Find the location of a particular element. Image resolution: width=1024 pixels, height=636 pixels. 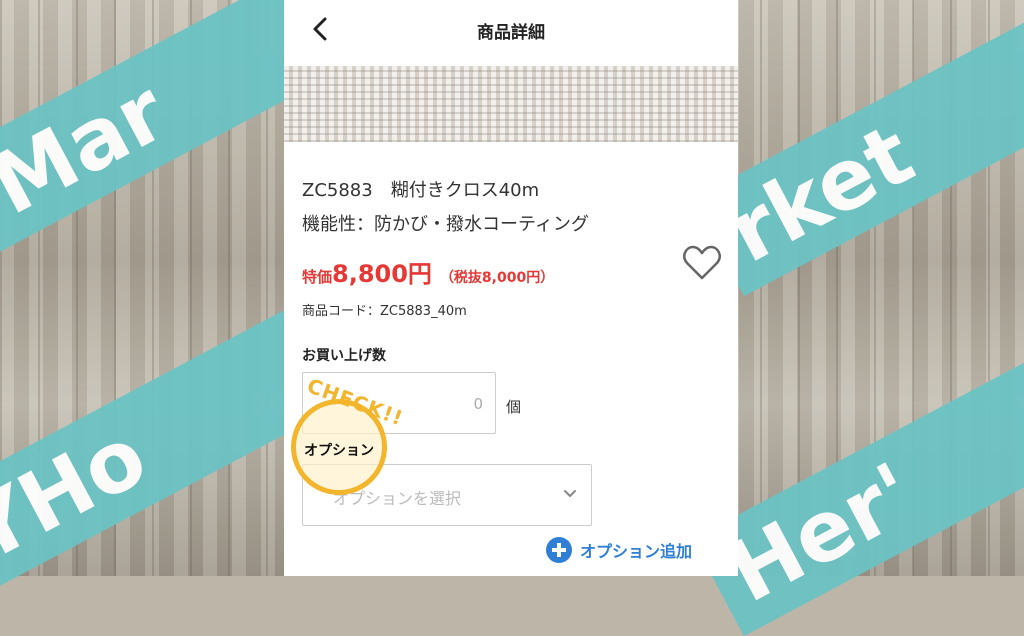

product-image is located at coordinates (511, 104).